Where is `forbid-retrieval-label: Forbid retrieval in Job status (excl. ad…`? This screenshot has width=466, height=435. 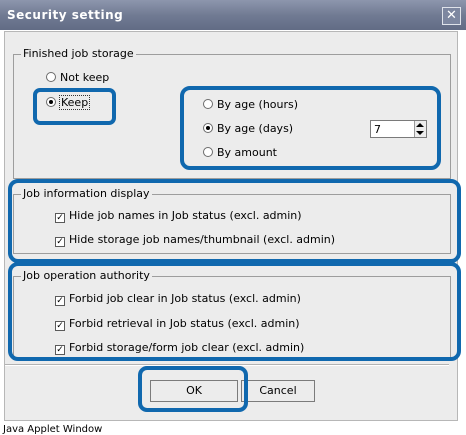 forbid-retrieval-label: Forbid retrieval in Job status (excl. ad… is located at coordinates (184, 323).